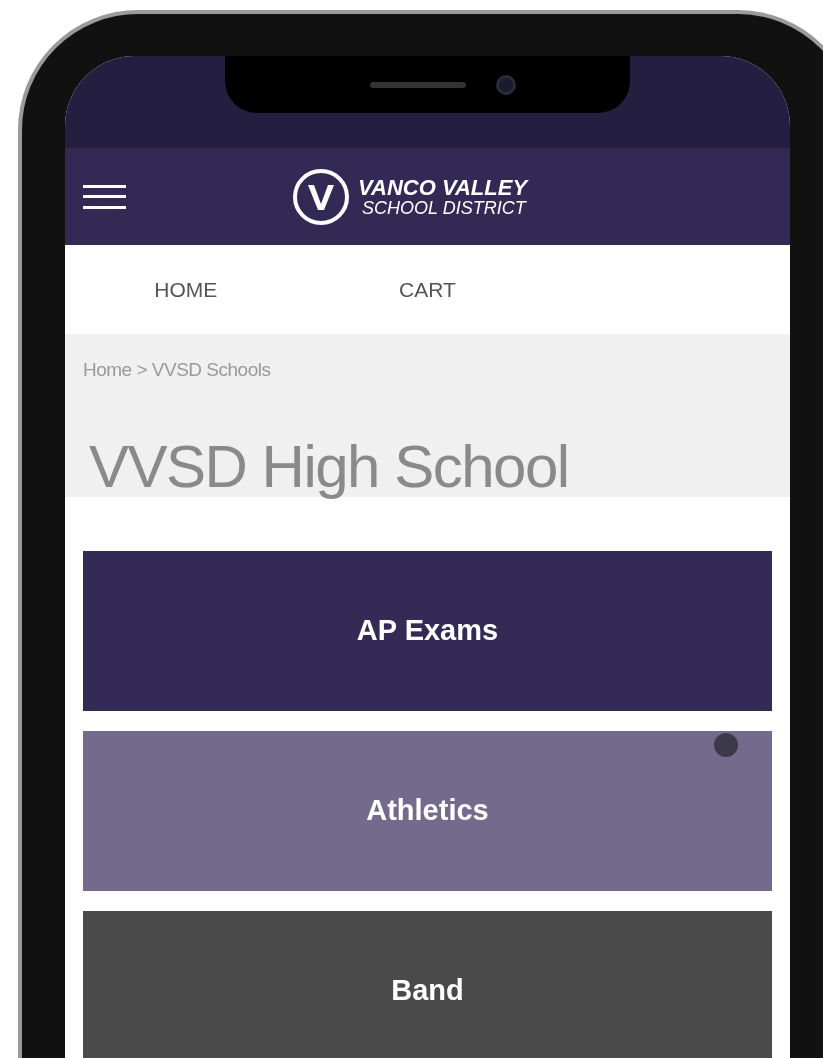 Image resolution: width=823 pixels, height=1058 pixels. I want to click on logo-title: VANCO VALLEY, so click(443, 187).